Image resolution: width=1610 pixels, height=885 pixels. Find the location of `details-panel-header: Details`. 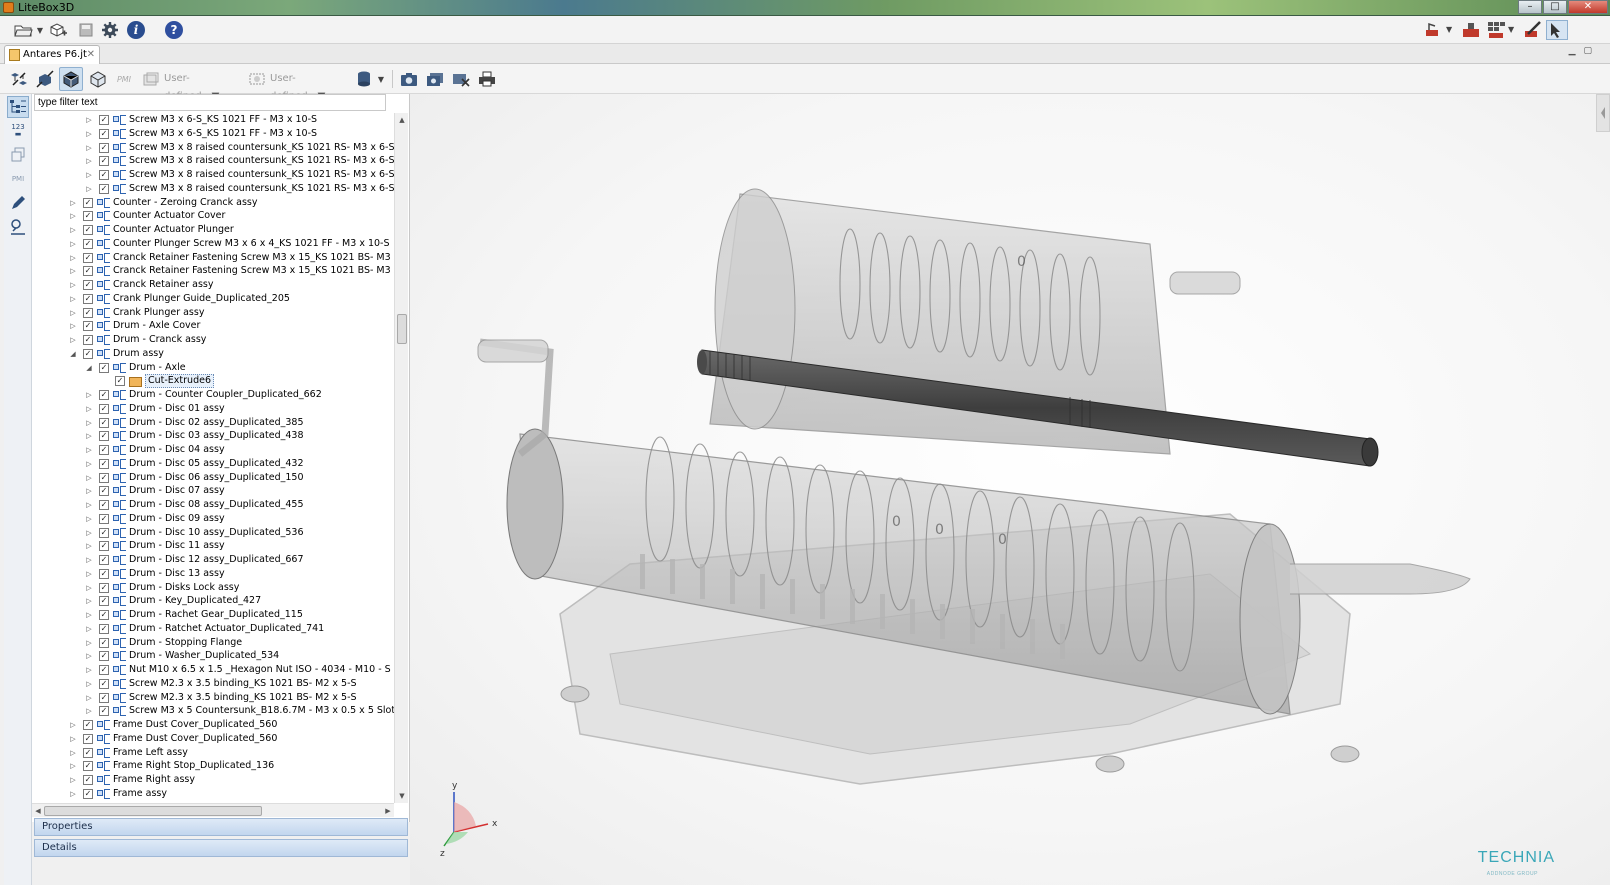

details-panel-header: Details is located at coordinates (221, 848).